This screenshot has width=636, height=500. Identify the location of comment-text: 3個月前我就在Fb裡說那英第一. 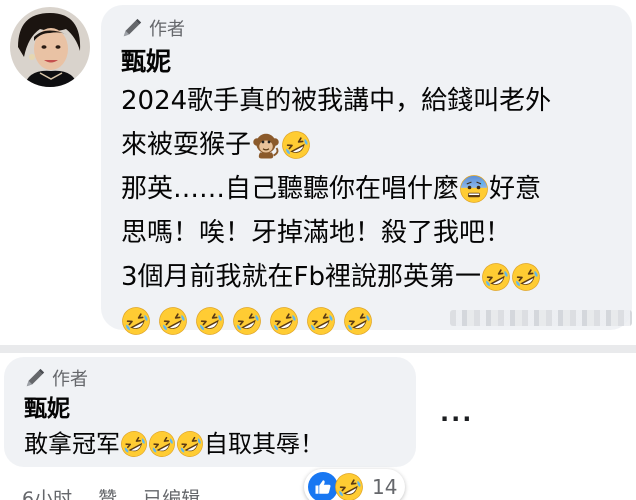
(301, 277).